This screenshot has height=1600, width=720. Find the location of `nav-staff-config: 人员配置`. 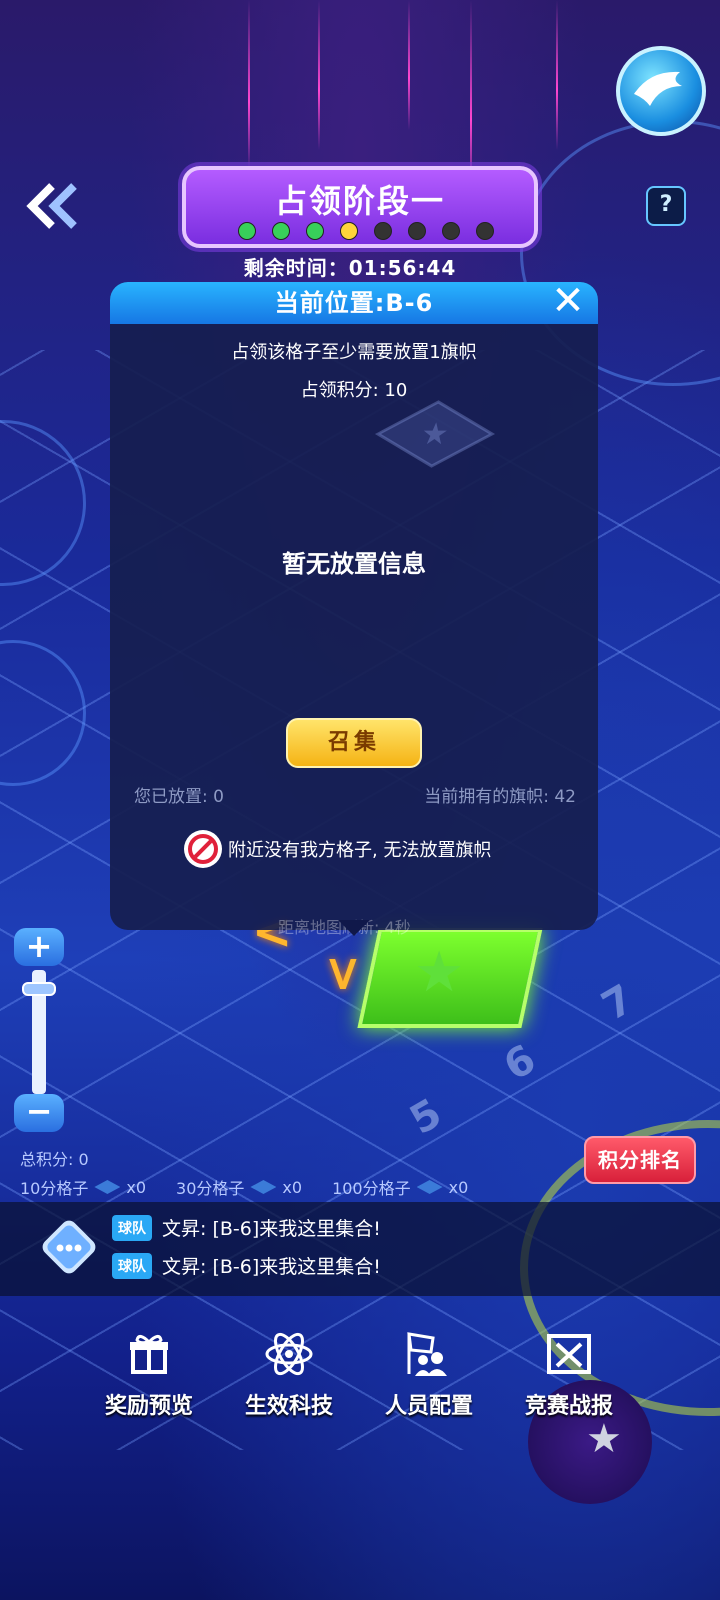

nav-staff-config: 人员配置 is located at coordinates (429, 1374).